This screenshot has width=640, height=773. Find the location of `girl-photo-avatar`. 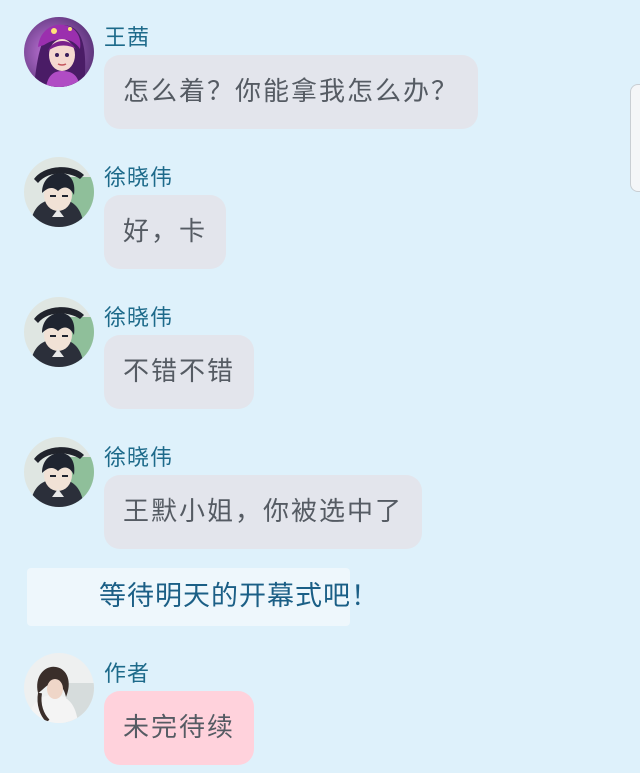

girl-photo-avatar is located at coordinates (59, 688).